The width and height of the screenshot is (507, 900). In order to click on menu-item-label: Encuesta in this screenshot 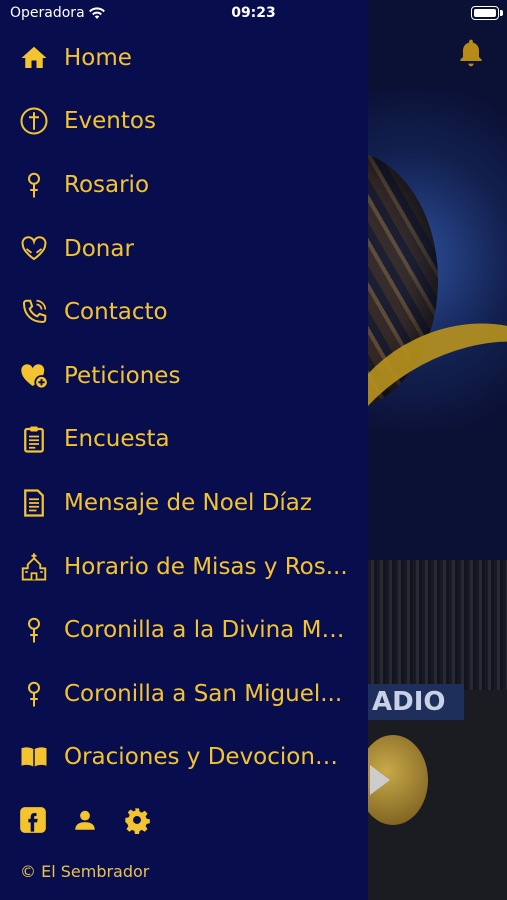, I will do `click(117, 439)`.